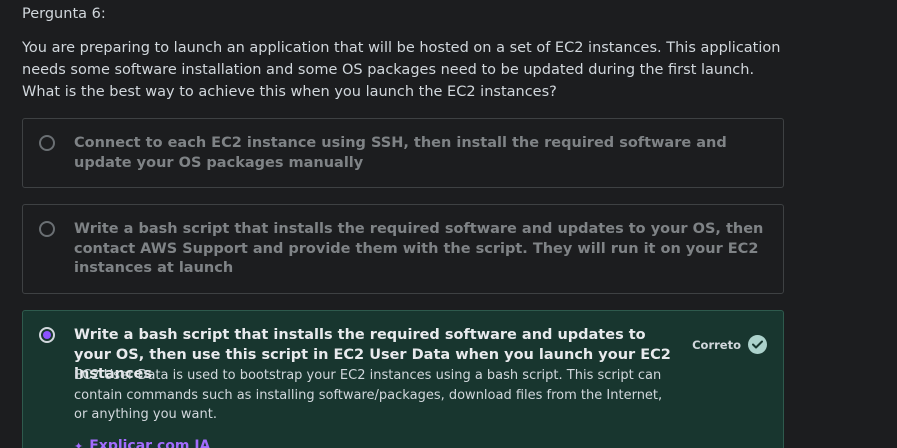 The image size is (897, 448). Describe the element at coordinates (64, 14) in the screenshot. I see `question-number: Pergunta 6:` at that location.